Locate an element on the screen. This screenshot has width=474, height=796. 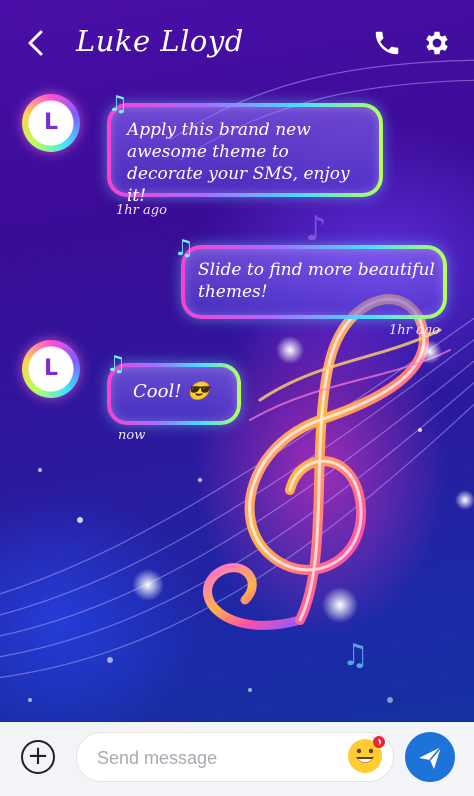
chevron-left-icon is located at coordinates (35, 43).